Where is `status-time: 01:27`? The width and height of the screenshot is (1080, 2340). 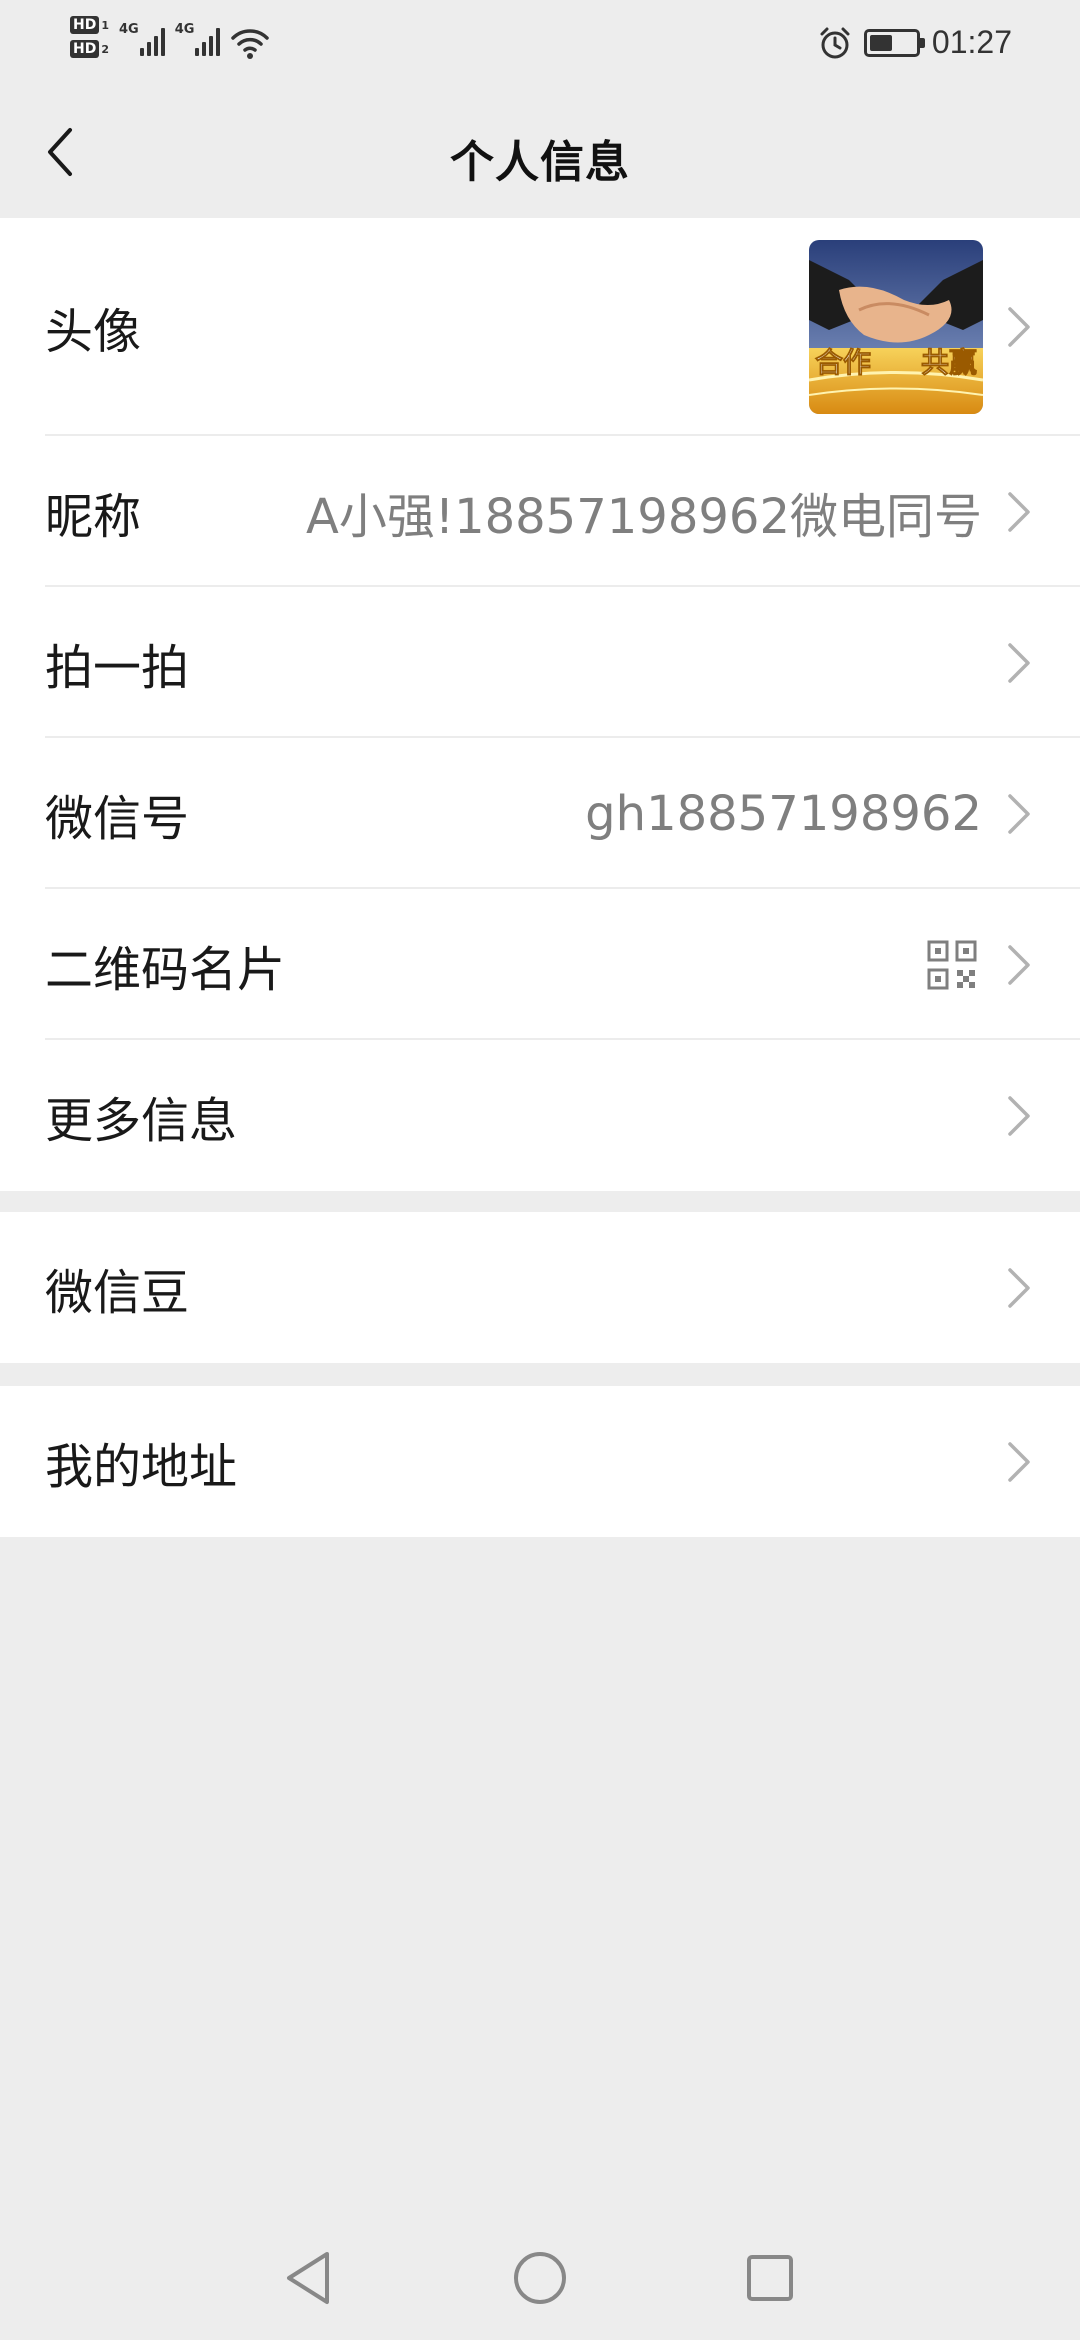 status-time: 01:27 is located at coordinates (971, 42).